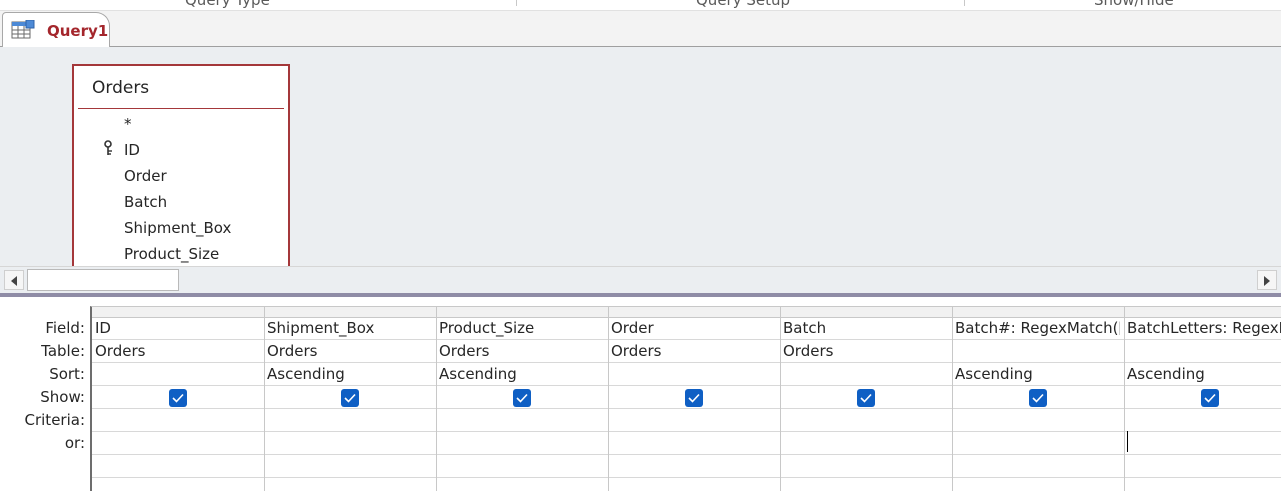 The width and height of the screenshot is (1281, 491). What do you see at coordinates (128, 124) in the screenshot?
I see `field-list-item-all: *` at bounding box center [128, 124].